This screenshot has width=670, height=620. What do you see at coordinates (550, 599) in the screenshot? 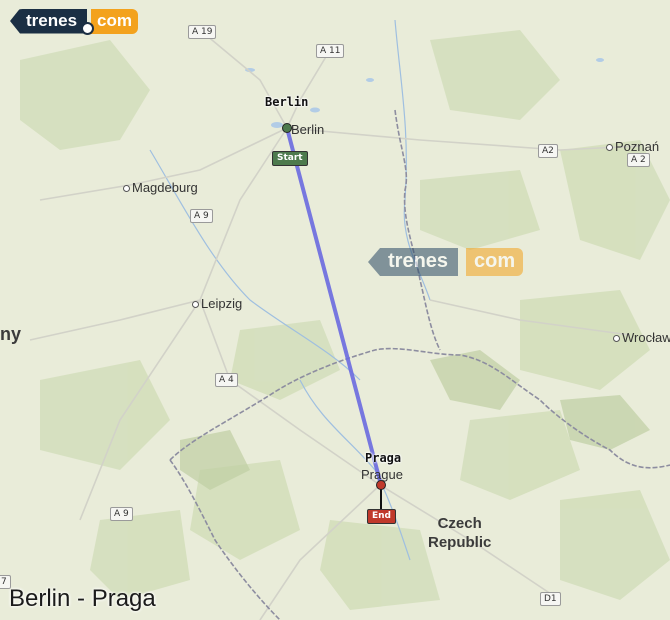
I see `road-shield-d1: D1` at bounding box center [550, 599].